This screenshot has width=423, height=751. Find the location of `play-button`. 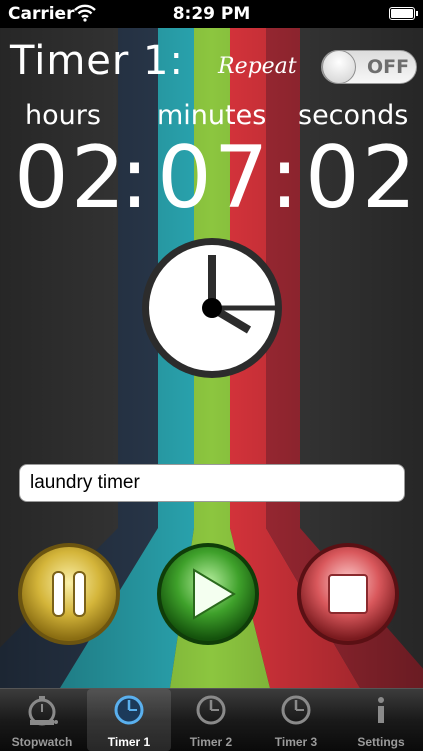

play-button is located at coordinates (208, 594).